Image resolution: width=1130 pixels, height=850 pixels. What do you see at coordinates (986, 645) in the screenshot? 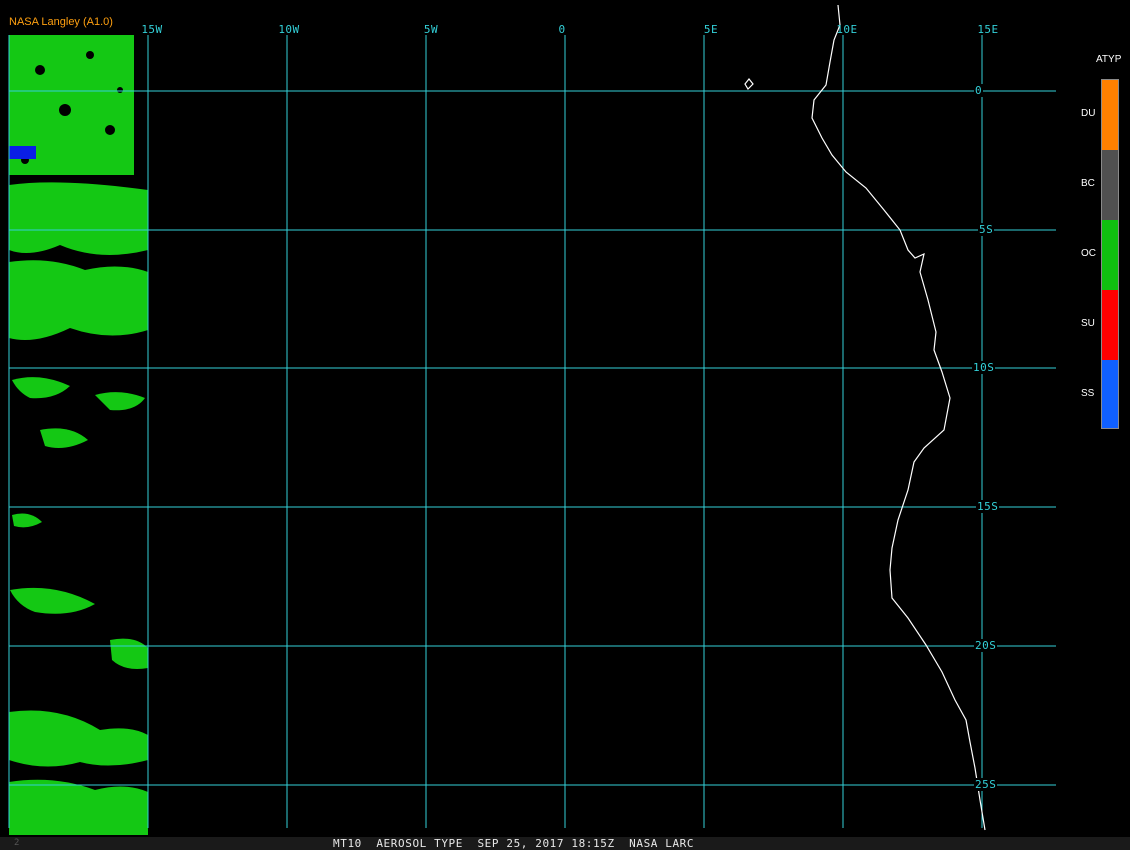
I see `lat-label-20s: 20S` at bounding box center [986, 645].